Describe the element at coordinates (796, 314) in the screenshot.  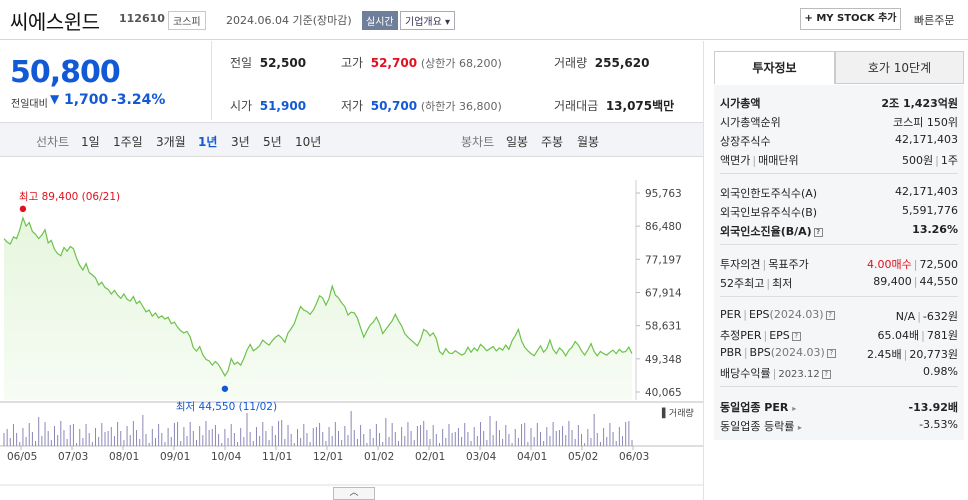
I see `eps-period: (2024.03)` at that location.